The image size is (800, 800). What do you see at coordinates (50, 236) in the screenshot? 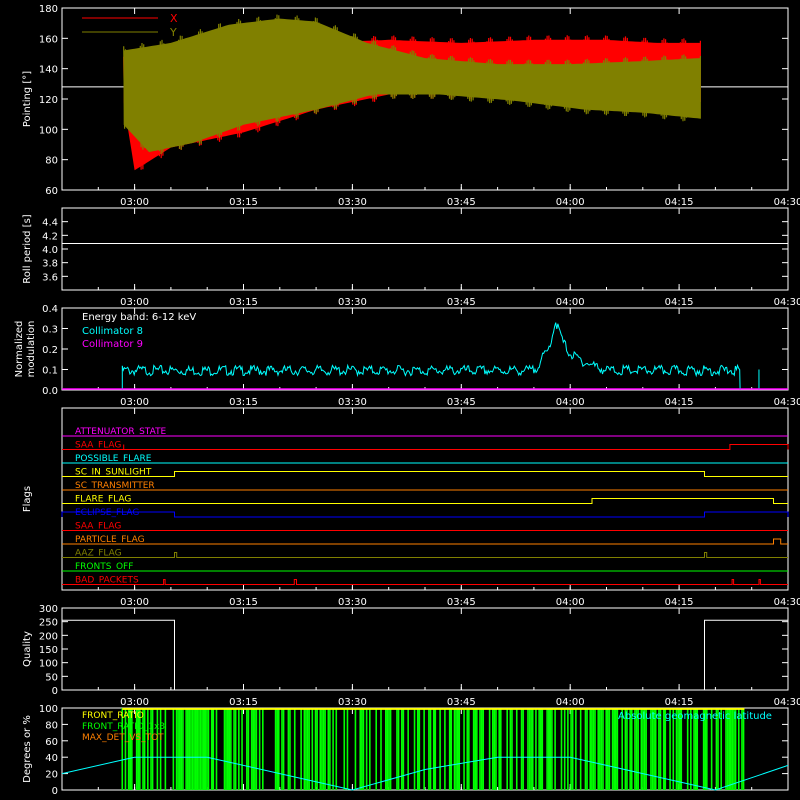
I see `y-tick-label: 4.2` at bounding box center [50, 236].